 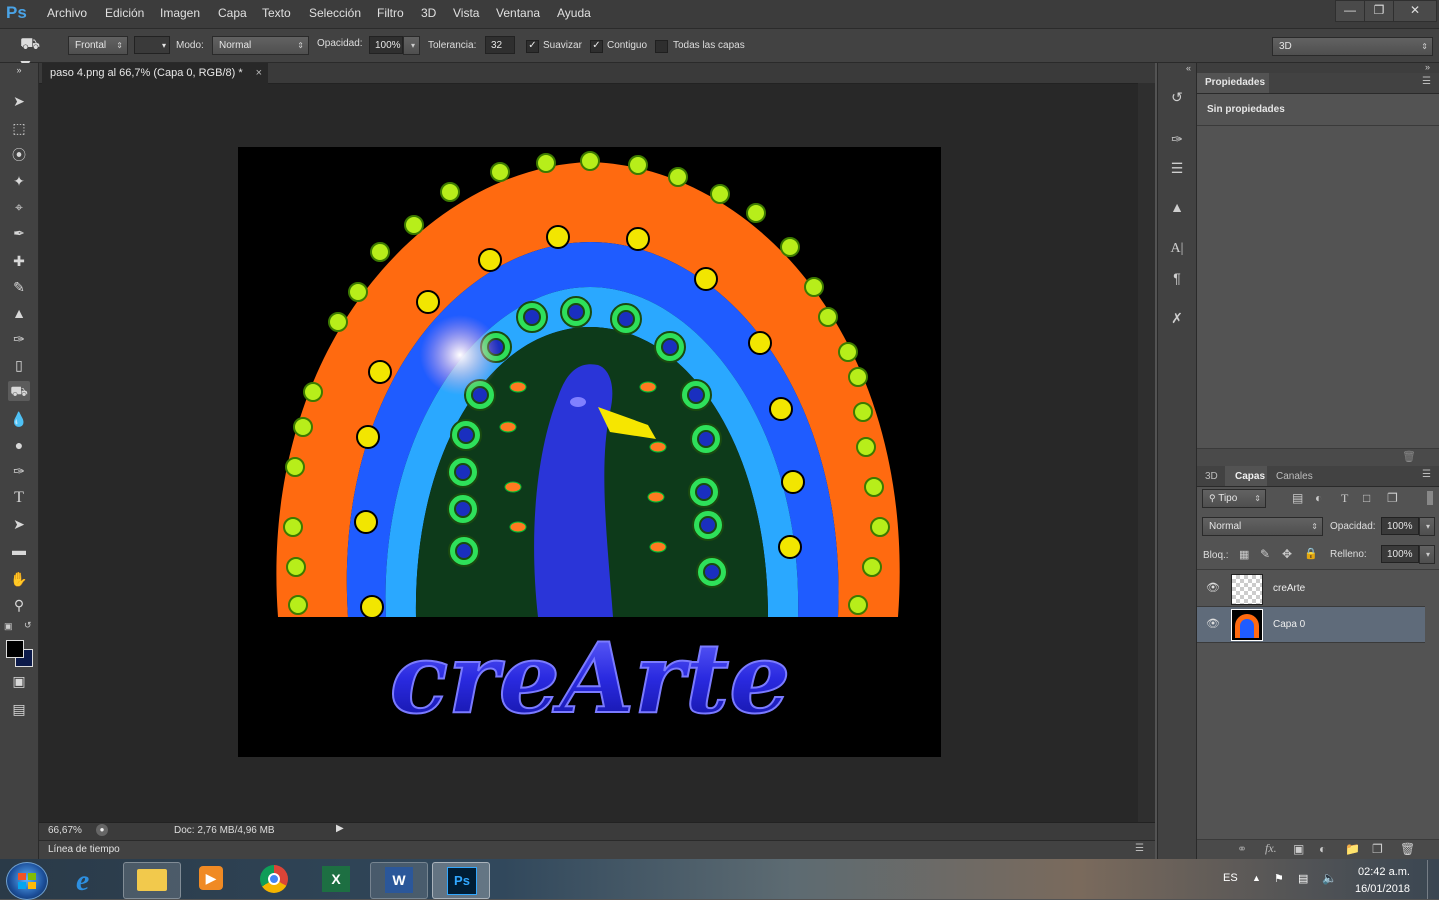 What do you see at coordinates (1430, 498) in the screenshot?
I see `filter-toggle` at bounding box center [1430, 498].